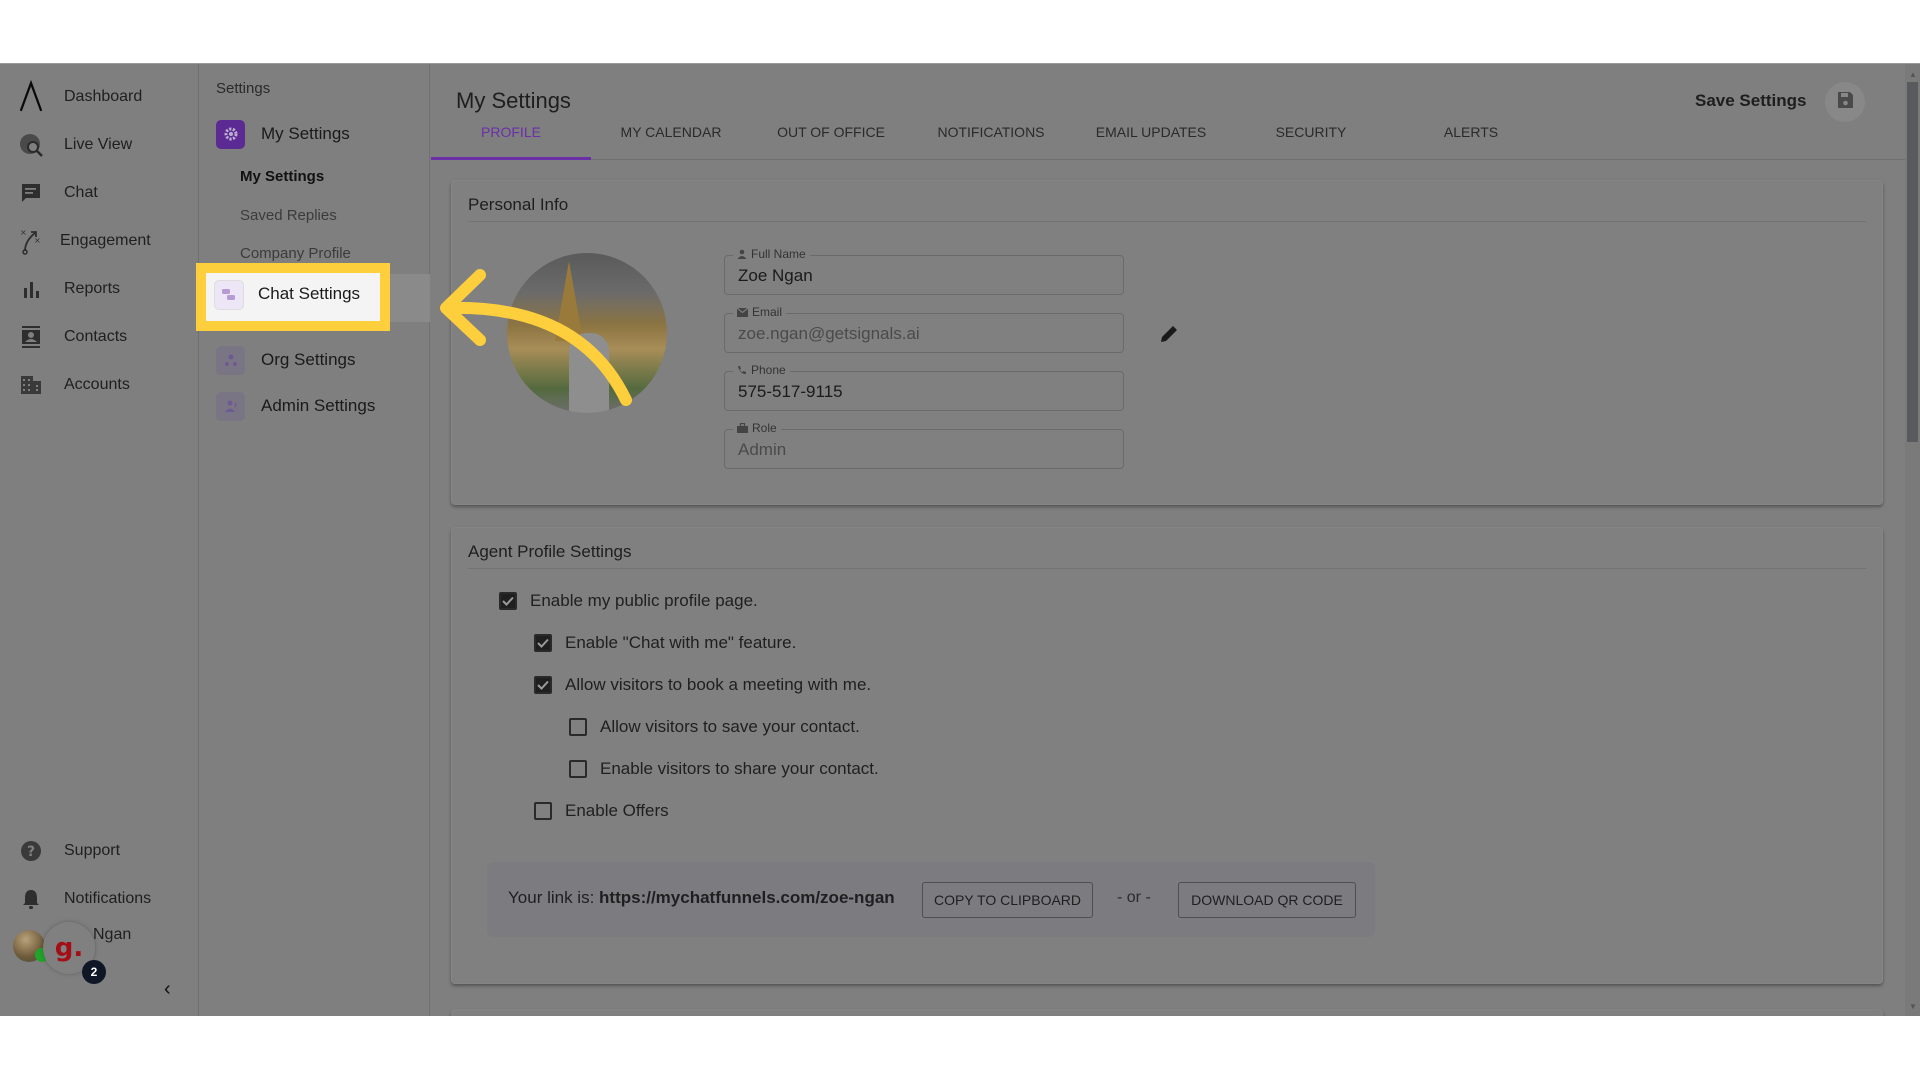 Image resolution: width=1920 pixels, height=1080 pixels. What do you see at coordinates (747, 897) in the screenshot?
I see `public-link-url: https://mychatfunnels.com/zoe-ngan` at bounding box center [747, 897].